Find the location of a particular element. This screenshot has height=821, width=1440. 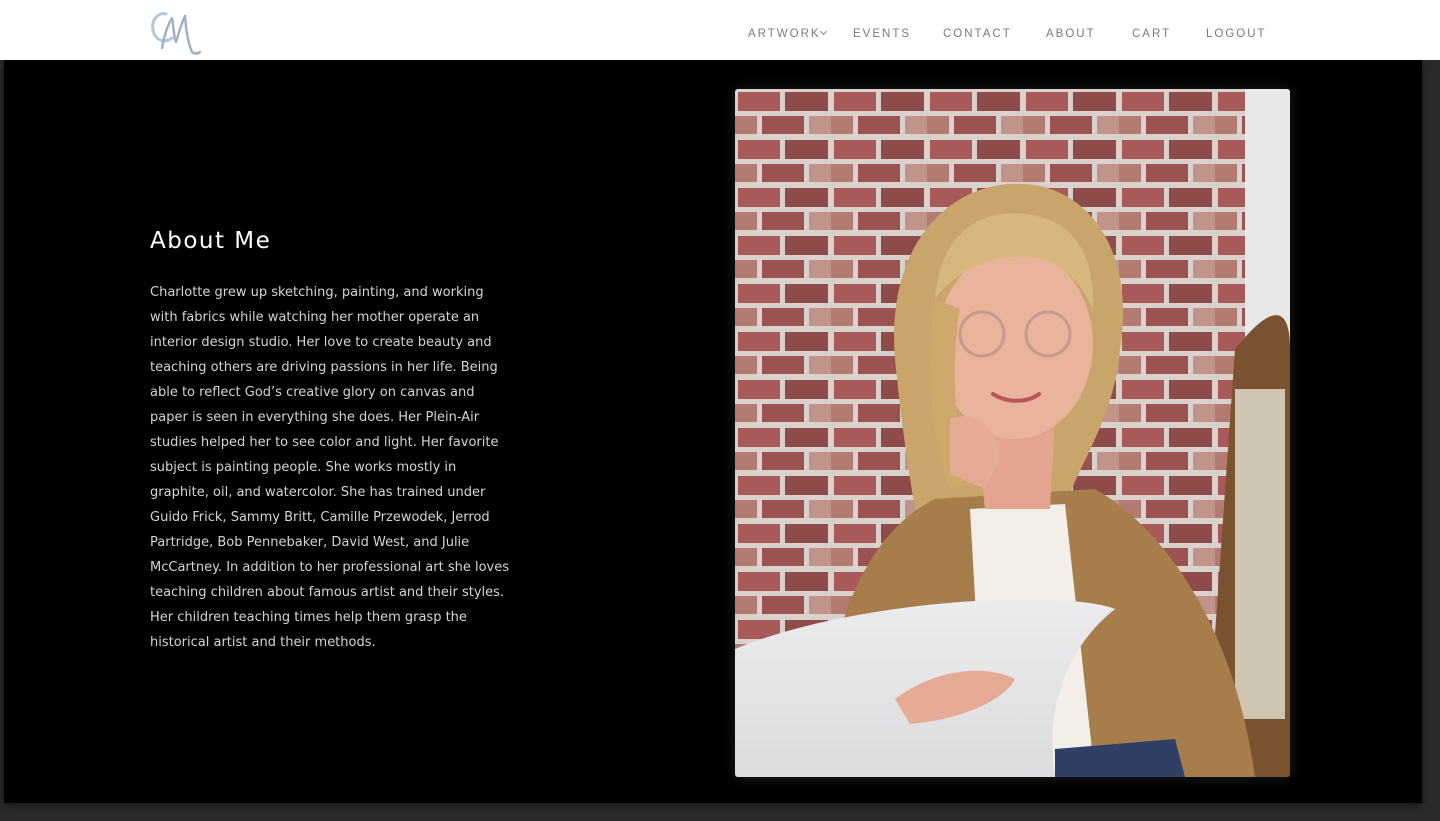

nav-artwork: ARTWORK is located at coordinates (787, 33).